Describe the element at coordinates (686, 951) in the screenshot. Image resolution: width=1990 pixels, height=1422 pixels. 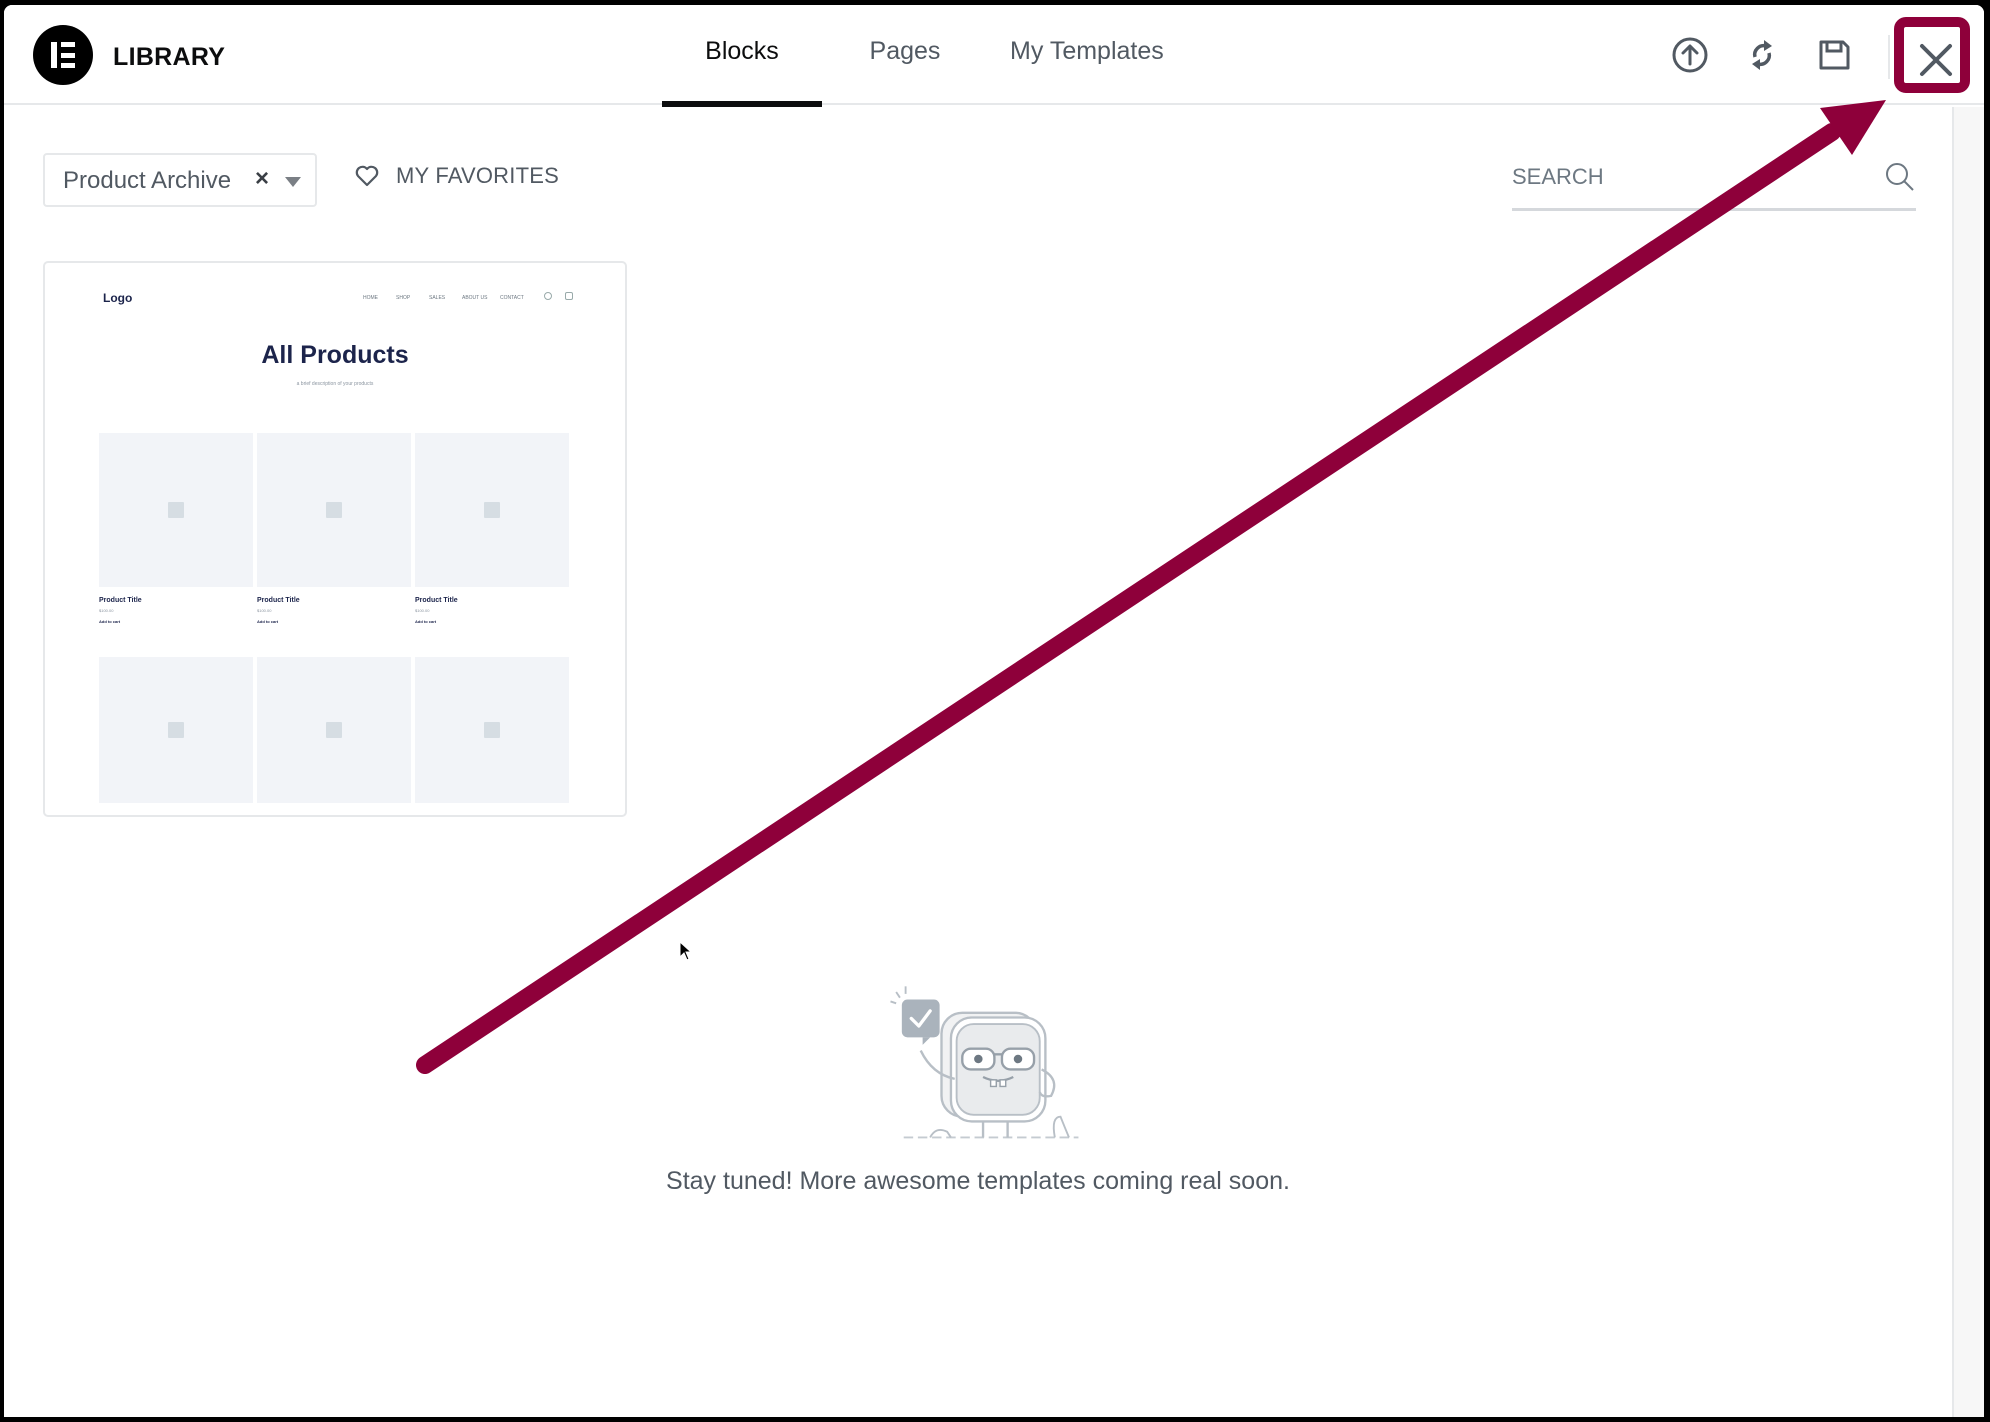
I see `mouse-cursor` at that location.